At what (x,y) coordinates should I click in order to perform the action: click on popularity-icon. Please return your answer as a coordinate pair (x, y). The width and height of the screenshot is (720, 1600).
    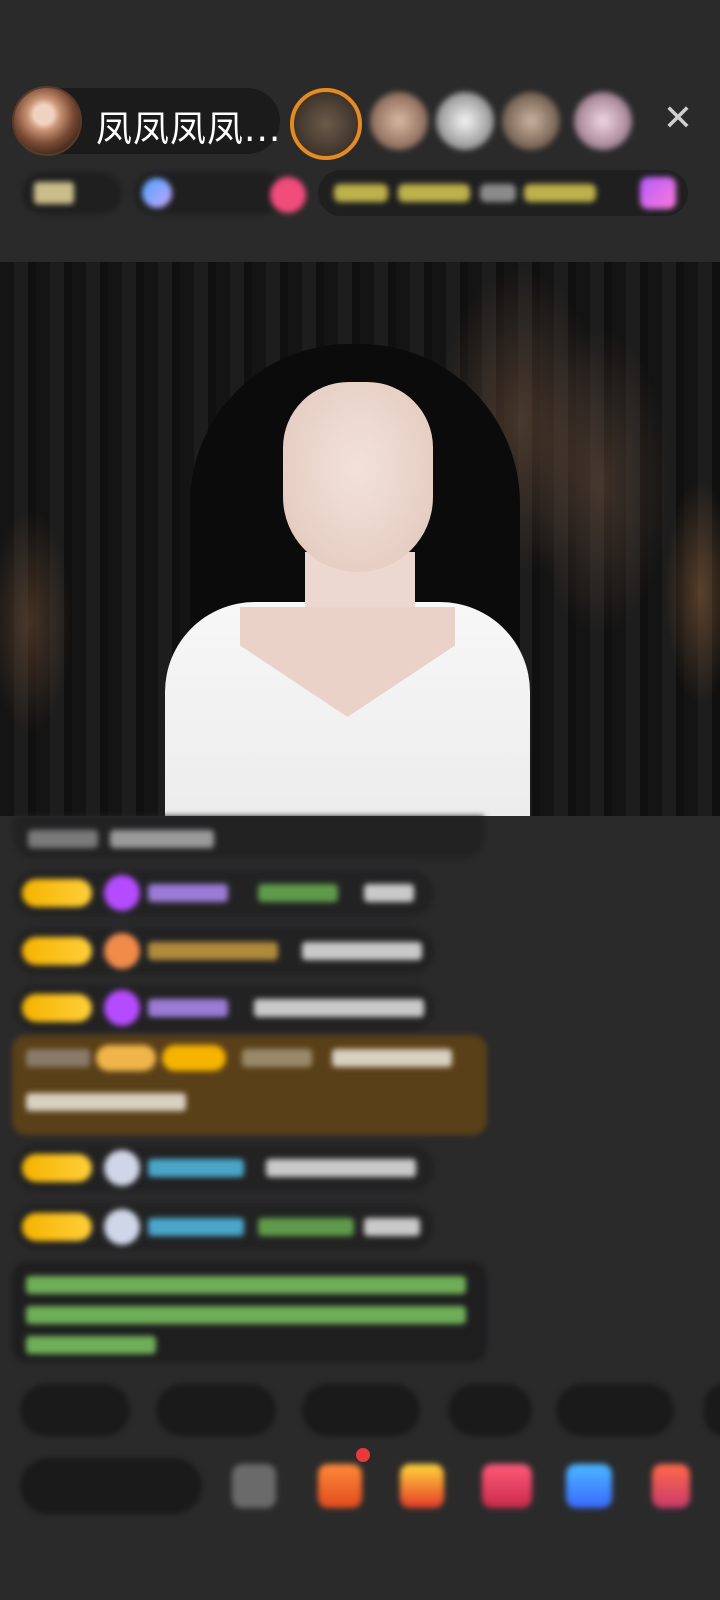
    Looking at the image, I should click on (157, 193).